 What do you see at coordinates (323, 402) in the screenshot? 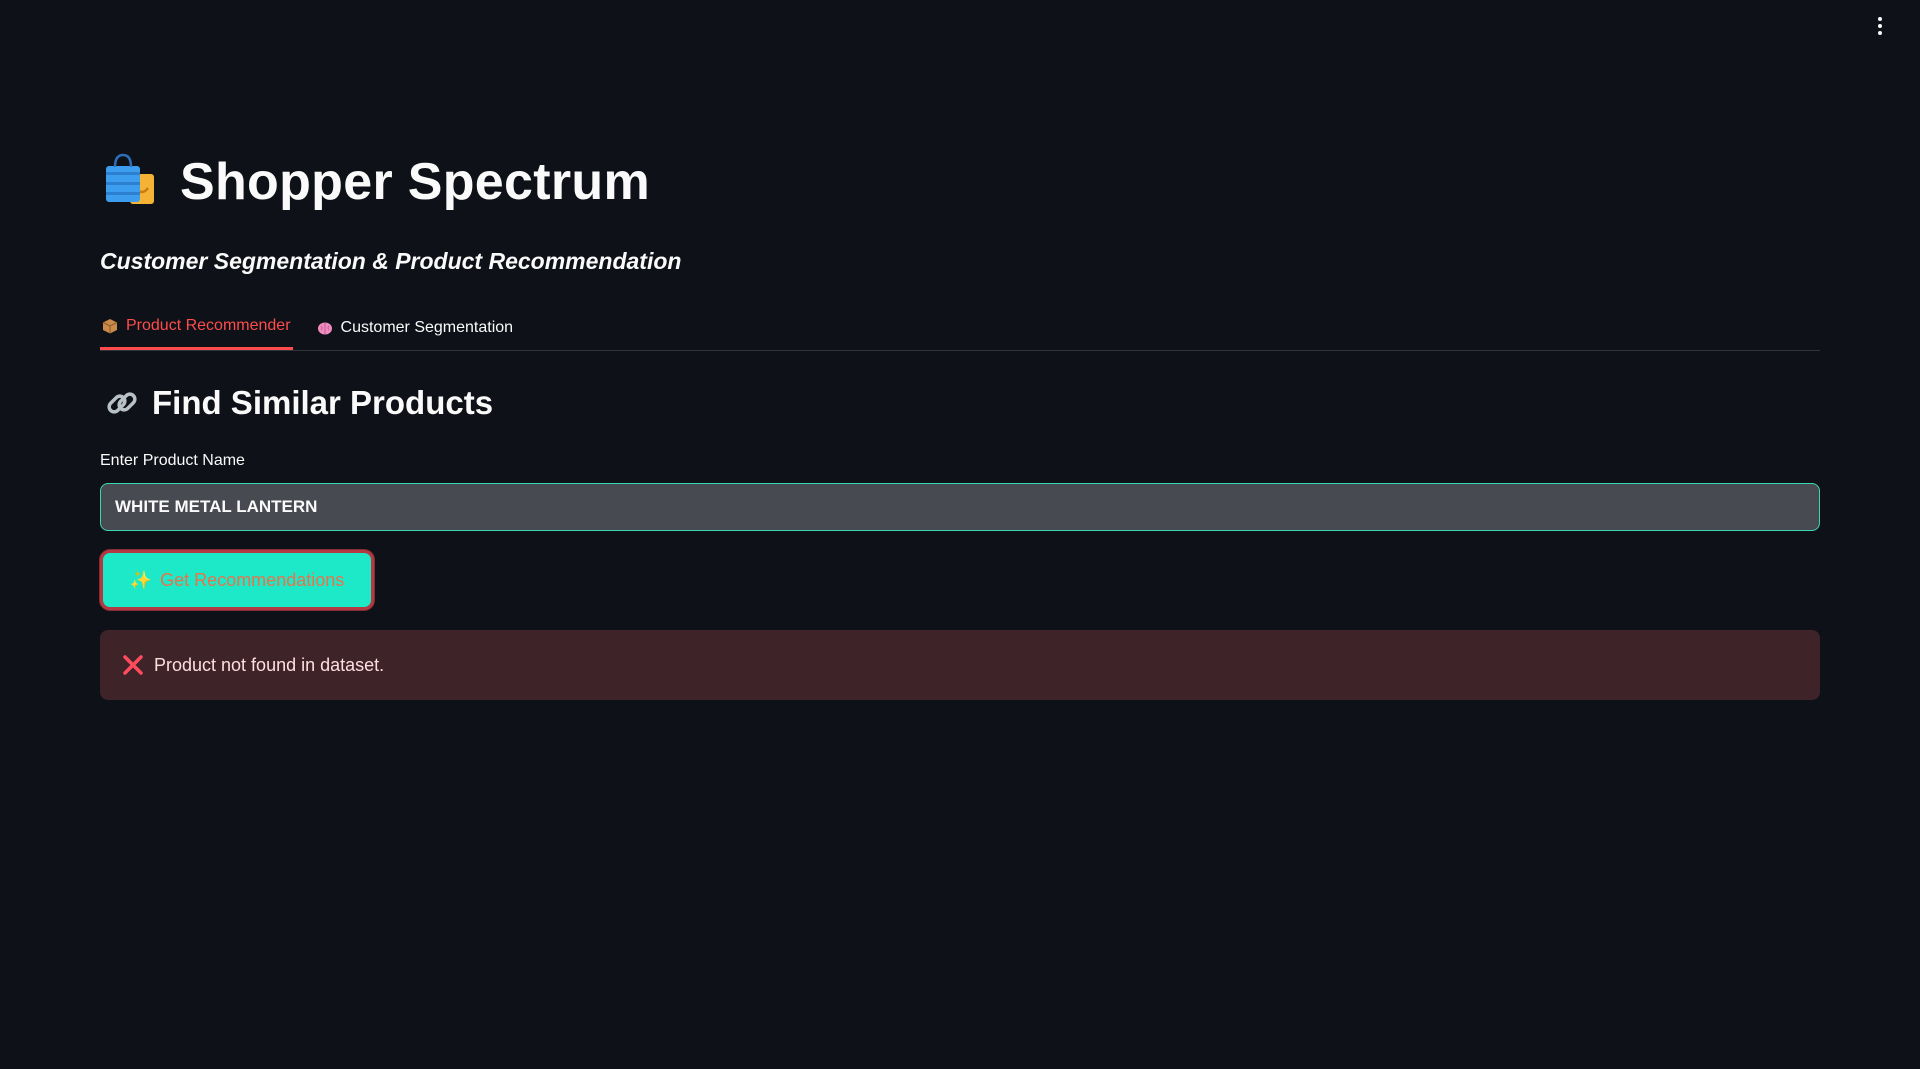
I see `section-title: Find Similar Products` at bounding box center [323, 402].